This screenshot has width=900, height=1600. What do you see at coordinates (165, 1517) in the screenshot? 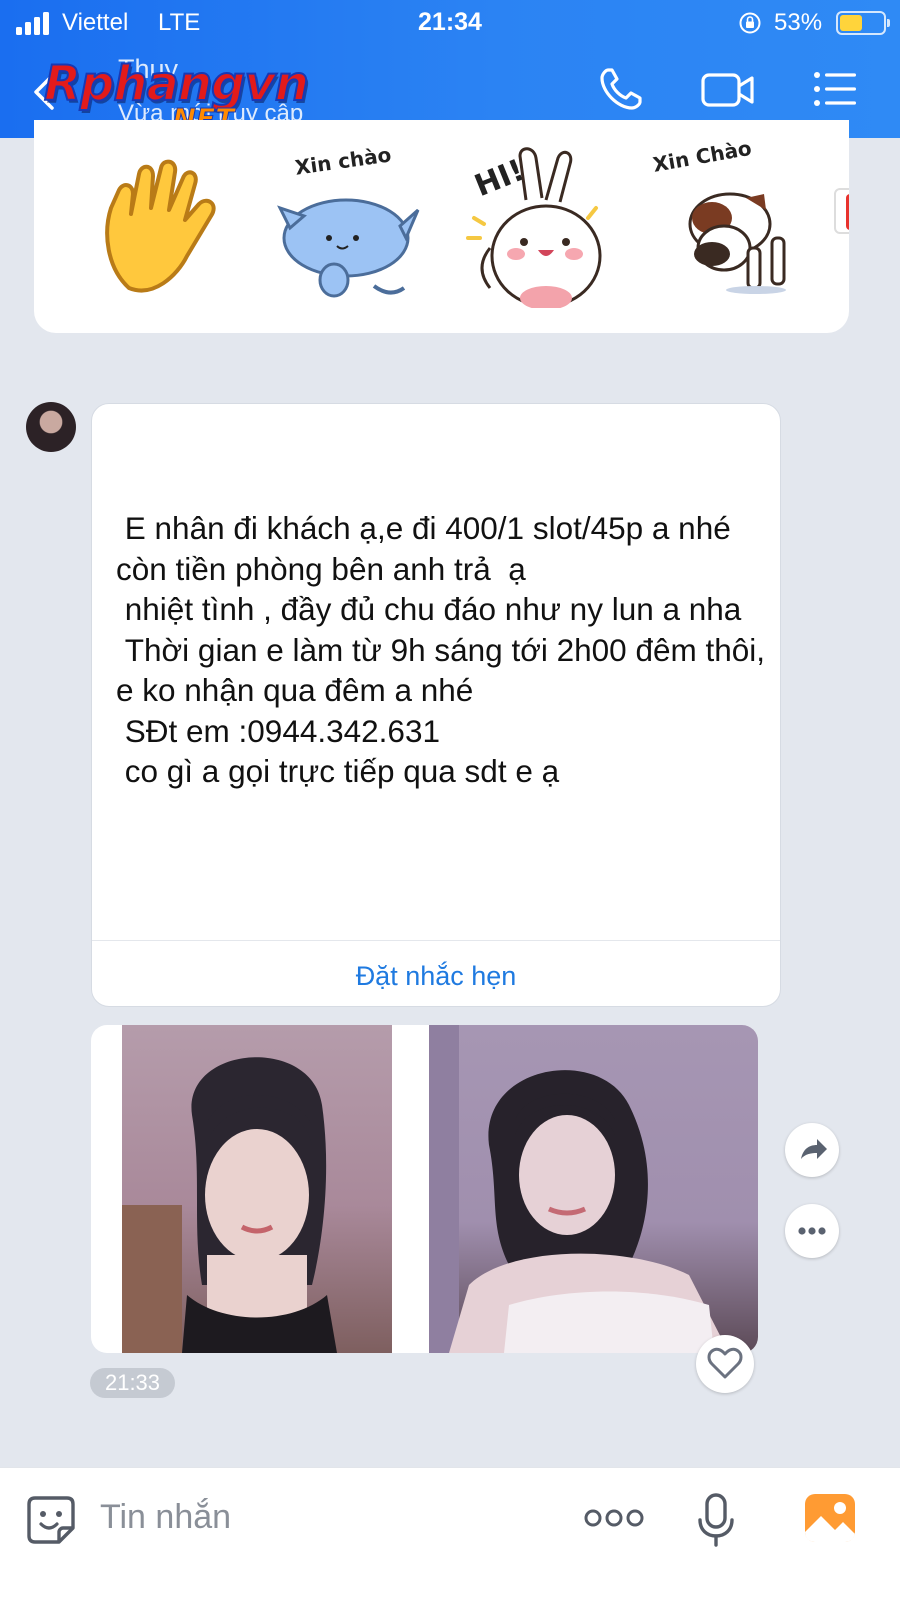
I see `message-input: Tin nhắn` at bounding box center [165, 1517].